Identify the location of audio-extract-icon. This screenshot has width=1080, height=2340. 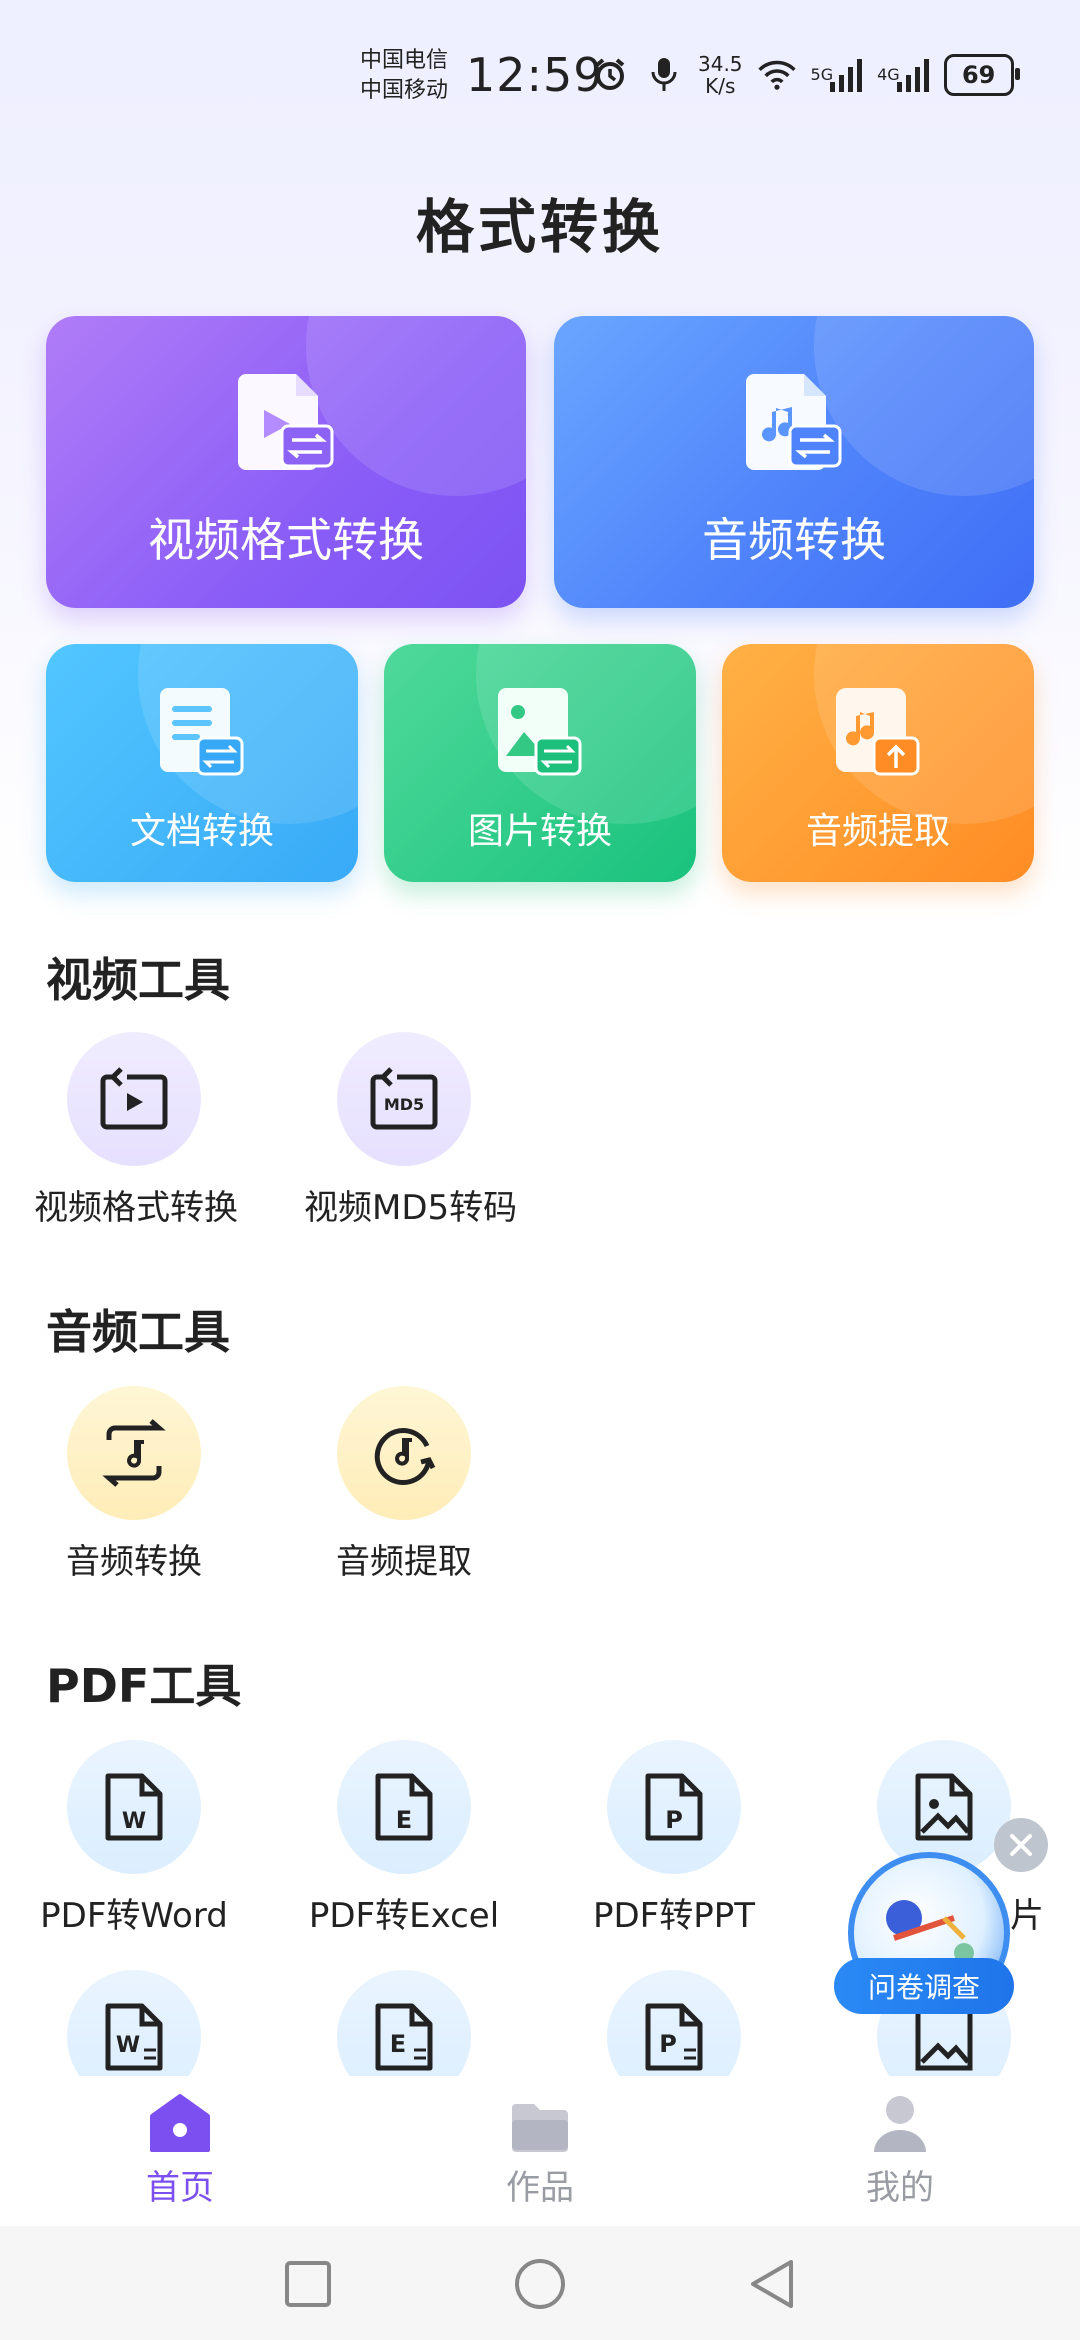
(878, 734).